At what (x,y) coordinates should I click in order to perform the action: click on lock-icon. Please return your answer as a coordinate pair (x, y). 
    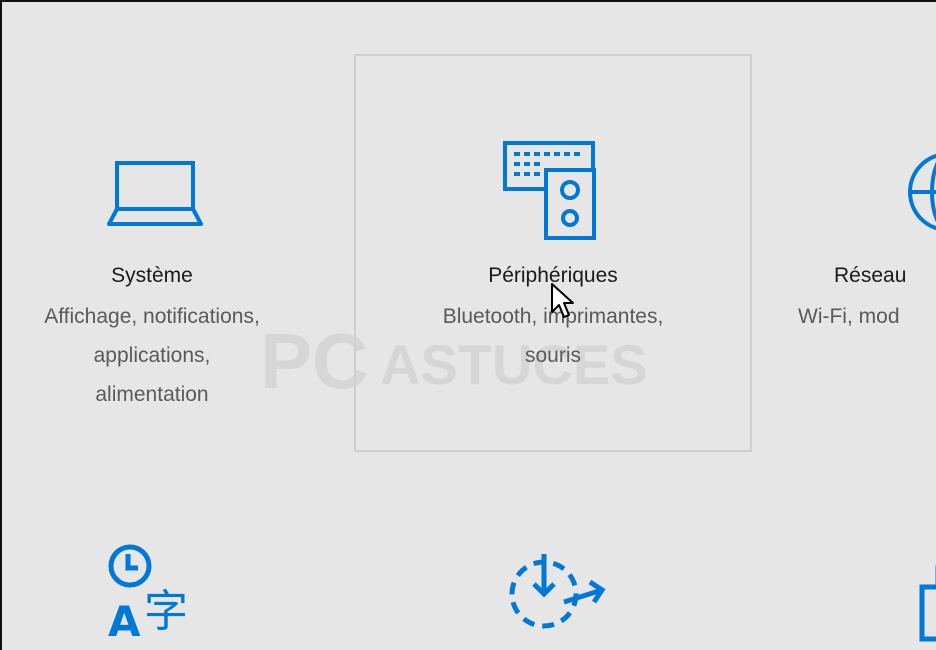
    Looking at the image, I should click on (927, 597).